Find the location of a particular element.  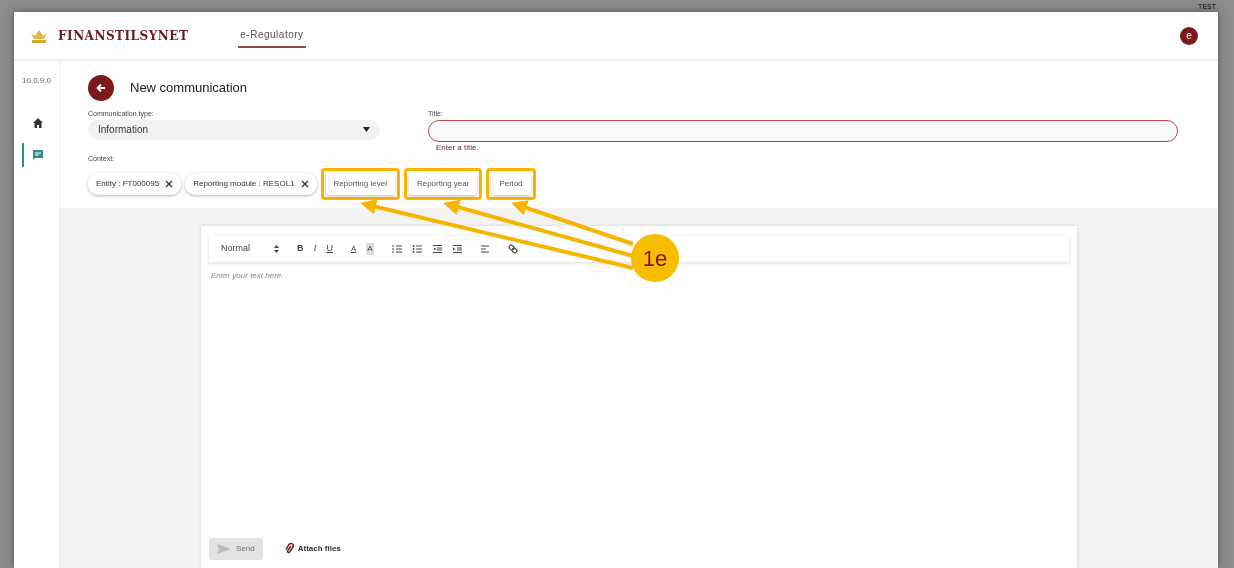

user-avatar: e is located at coordinates (1189, 35).